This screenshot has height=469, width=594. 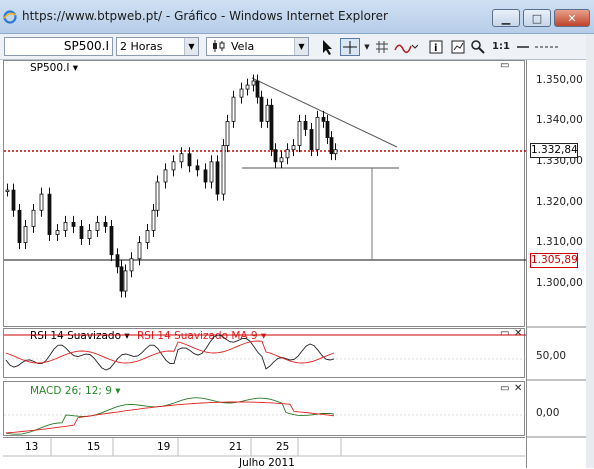 I want to click on macd-lines, so click(x=265, y=416).